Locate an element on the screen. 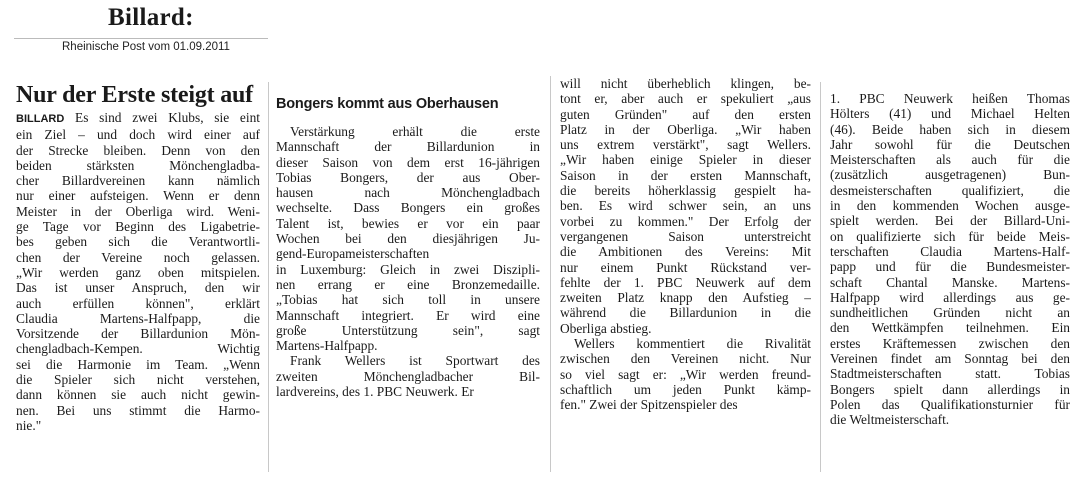 This screenshot has height=479, width=1074. text-line: in Luxemburg: Gleich in zwei Diszipli- is located at coordinates (408, 269).